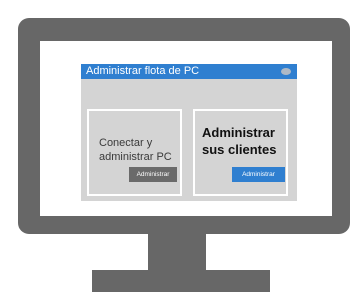  I want to click on administrar-clients-button: Administrar, so click(258, 174).